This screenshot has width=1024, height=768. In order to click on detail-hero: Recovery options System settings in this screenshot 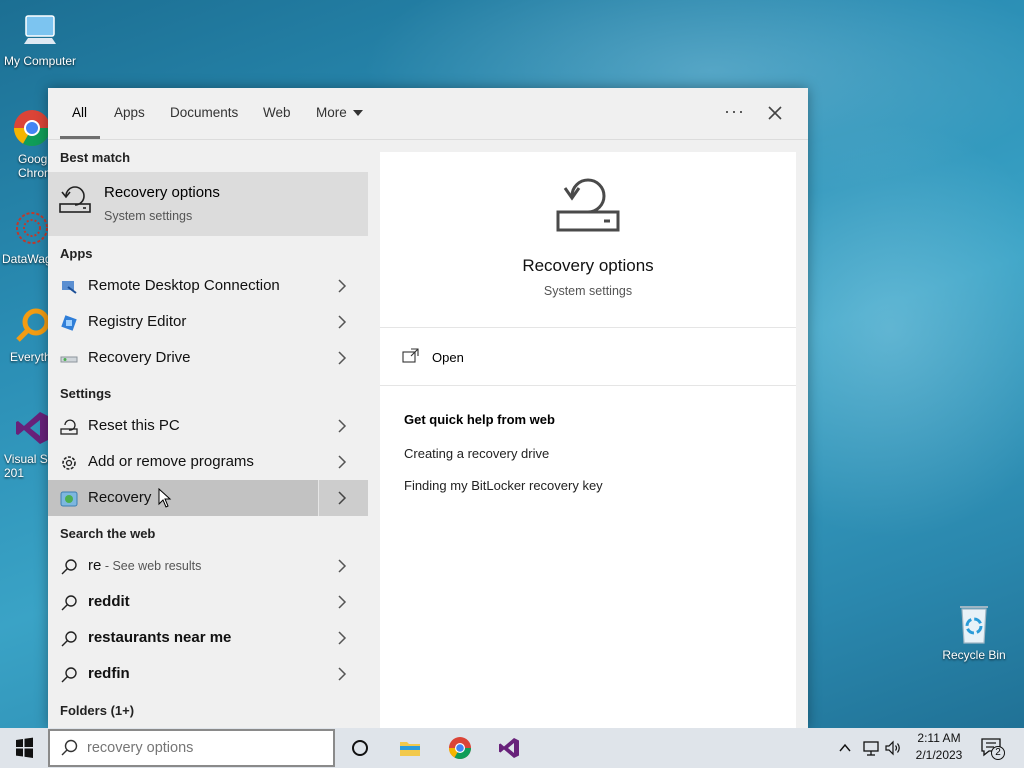, I will do `click(588, 240)`.